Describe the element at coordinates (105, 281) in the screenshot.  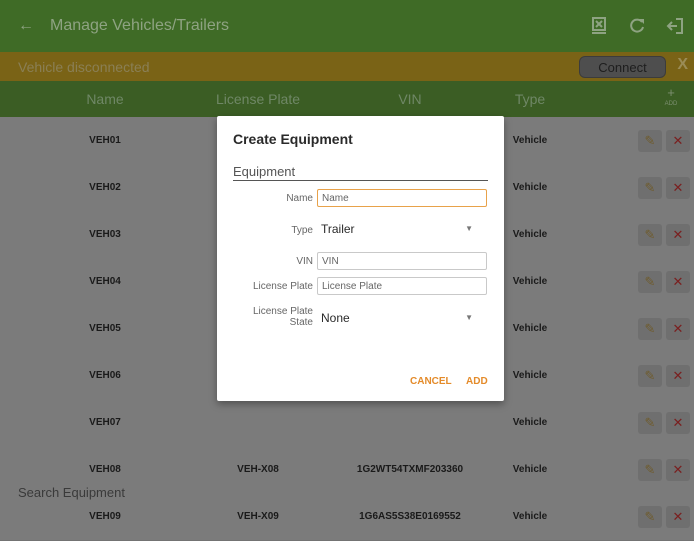
I see `row-name: VEH04` at that location.